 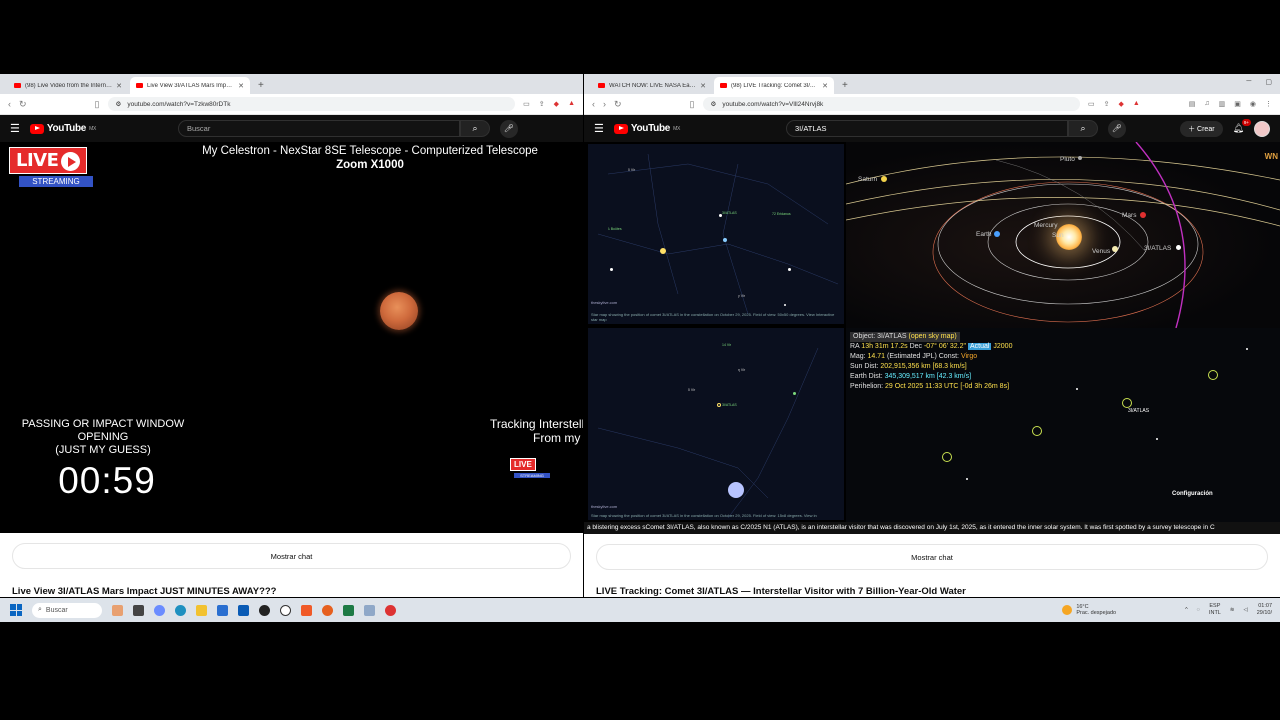 What do you see at coordinates (180, 610) in the screenshot?
I see `edge-icon` at bounding box center [180, 610].